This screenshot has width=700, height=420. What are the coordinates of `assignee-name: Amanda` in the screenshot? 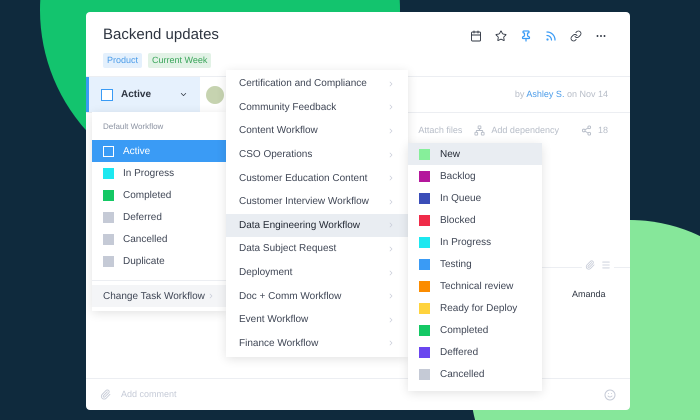 It's located at (589, 294).